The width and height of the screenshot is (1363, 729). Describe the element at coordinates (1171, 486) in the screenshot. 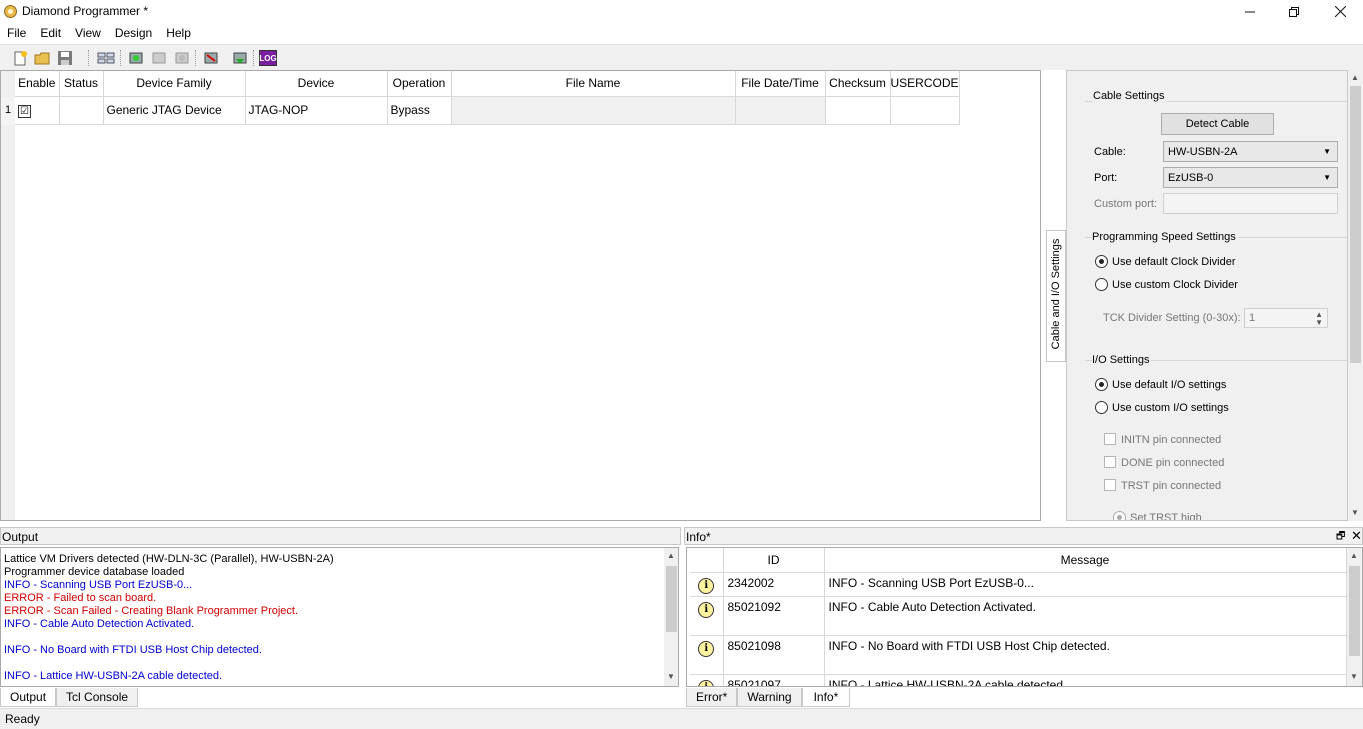

I see `trst-label: TRST pin connected` at that location.